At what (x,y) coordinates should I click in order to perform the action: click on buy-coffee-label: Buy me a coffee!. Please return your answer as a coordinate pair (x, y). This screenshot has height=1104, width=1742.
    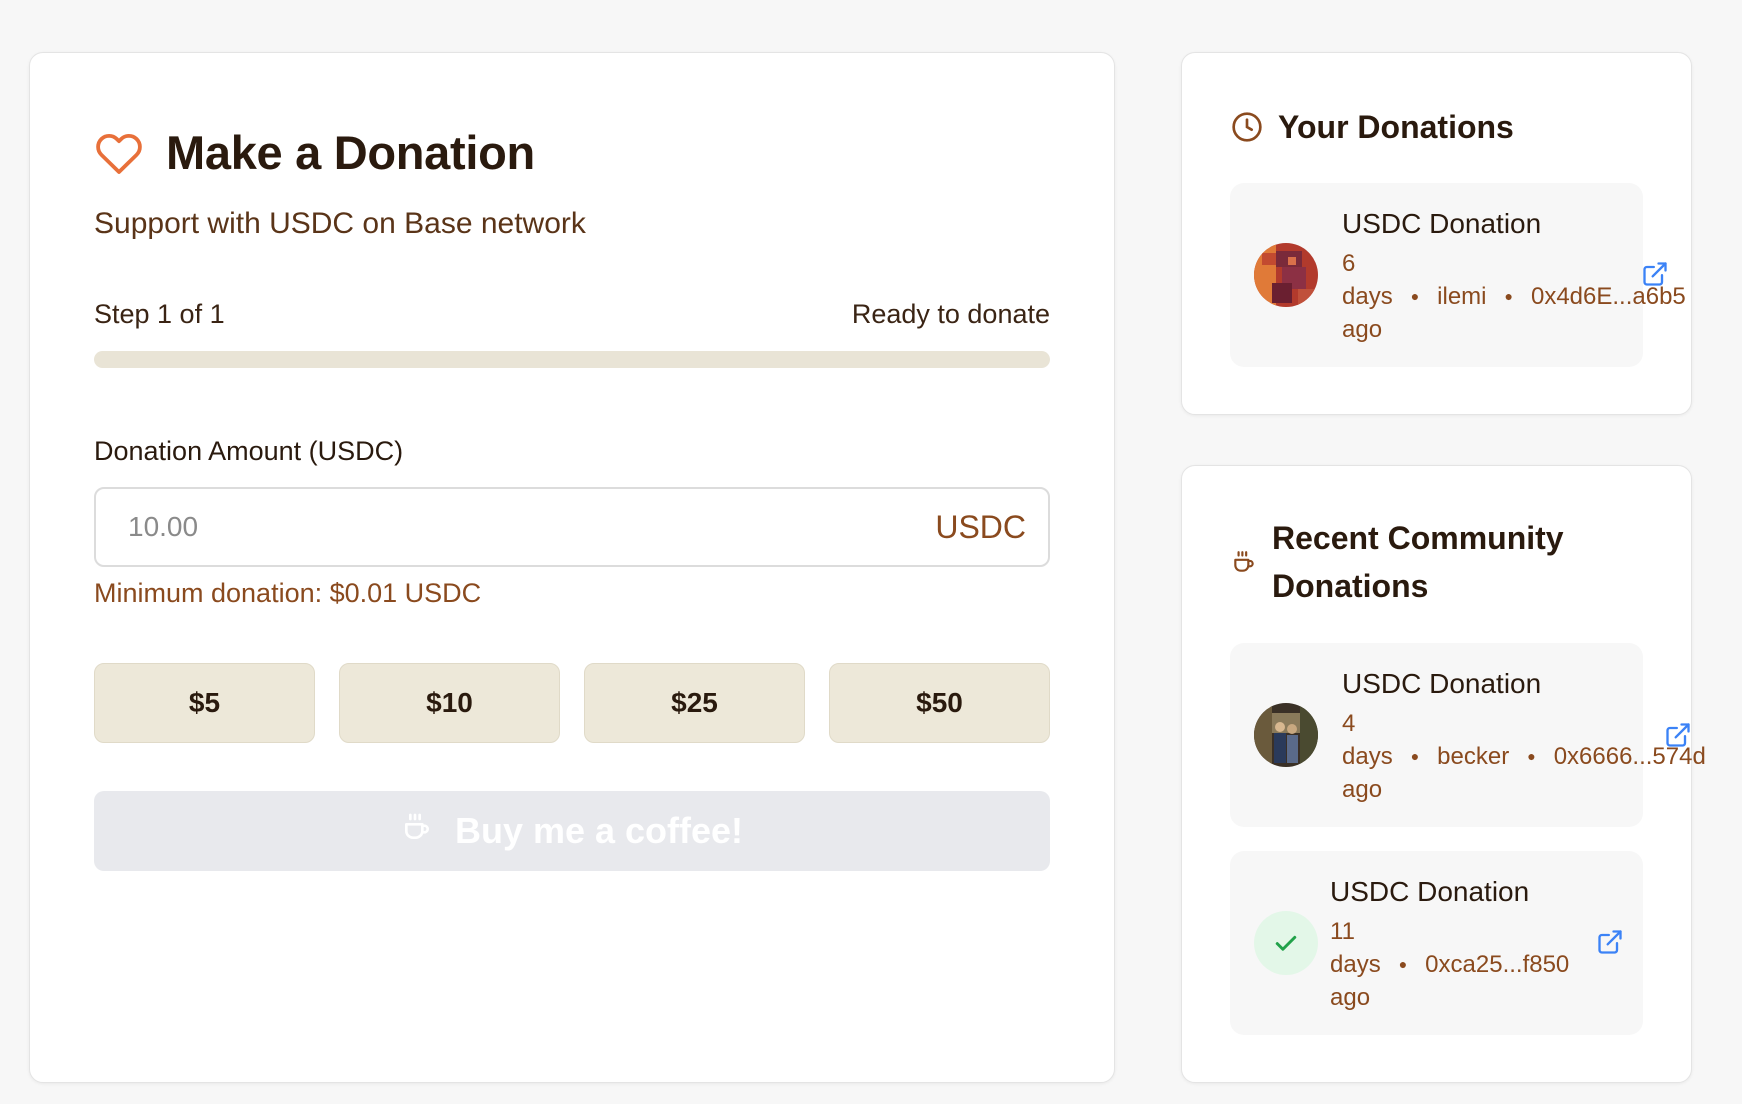
    Looking at the image, I should click on (599, 830).